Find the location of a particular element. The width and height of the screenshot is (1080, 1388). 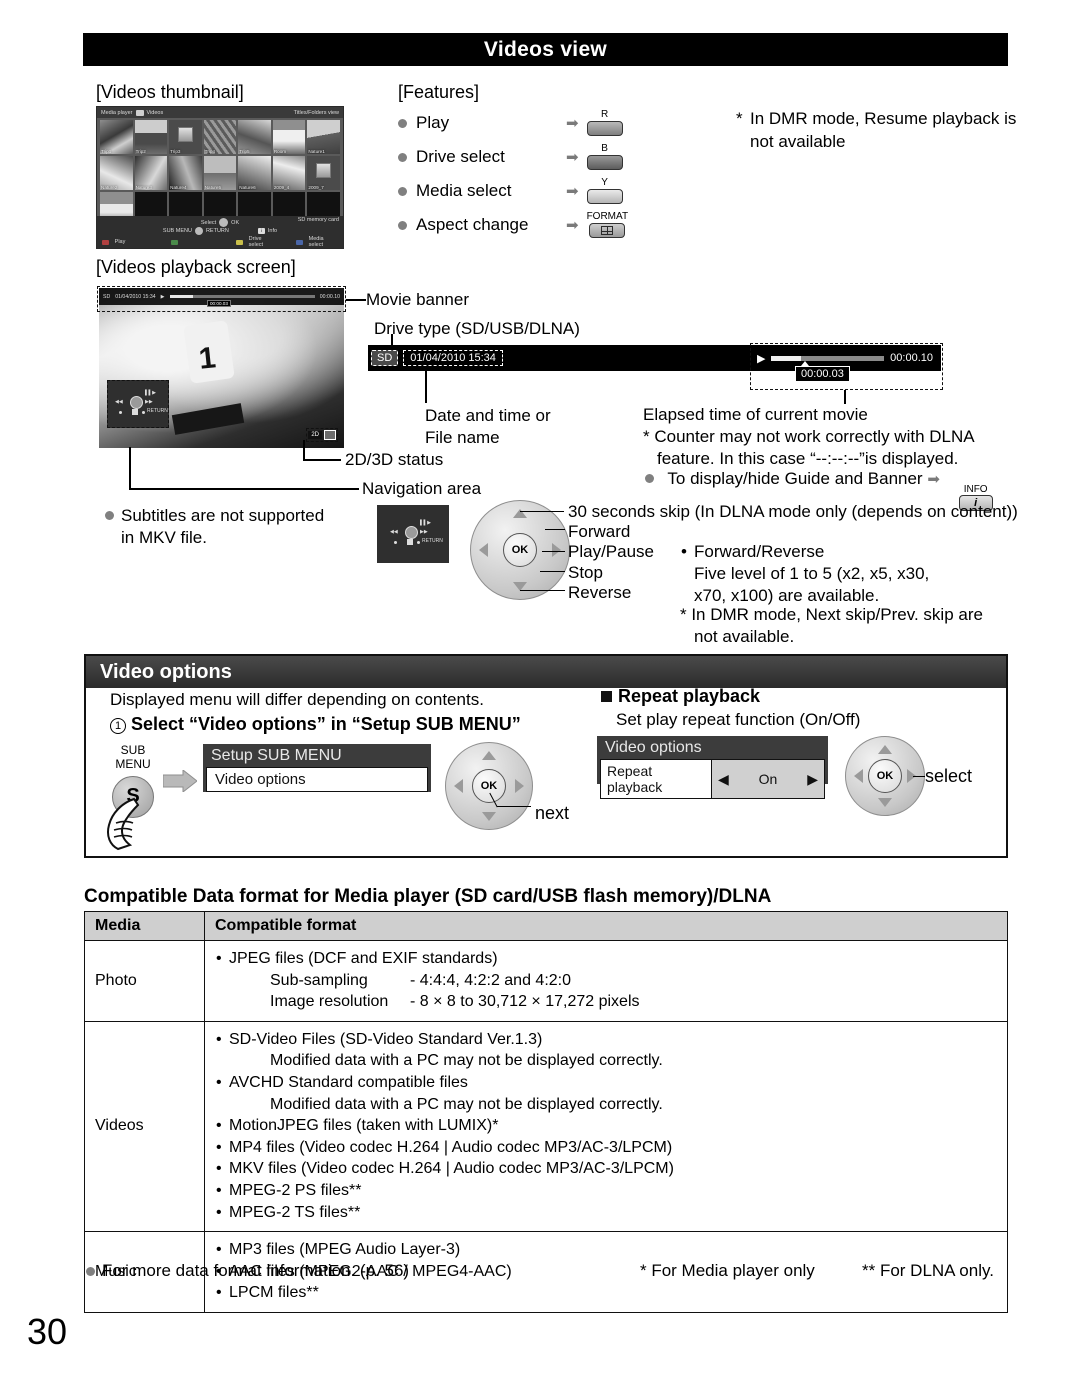

format-sub-value: - 4:4:4, 4:2:2 and 4:2:0 is located at coordinates (491, 980).